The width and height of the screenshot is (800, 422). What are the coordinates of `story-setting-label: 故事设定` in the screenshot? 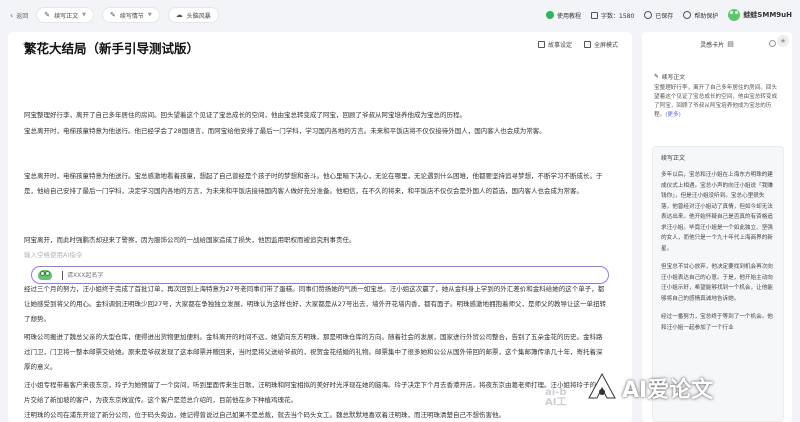 It's located at (559, 45).